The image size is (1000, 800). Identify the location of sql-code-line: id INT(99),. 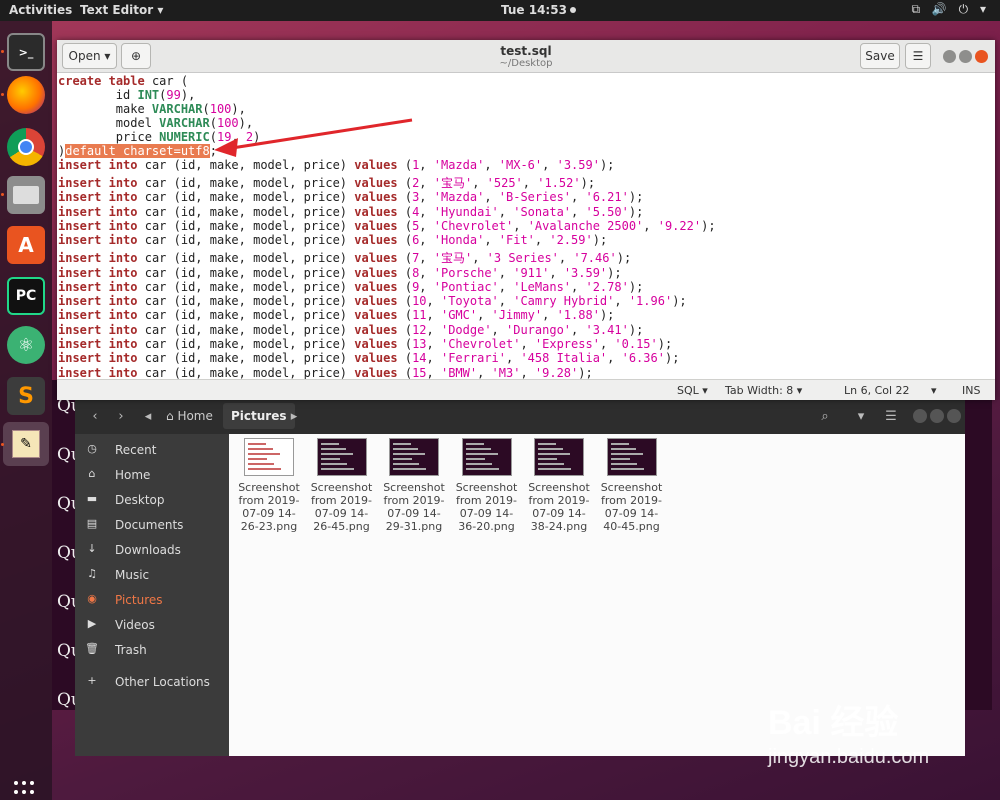
(127, 95).